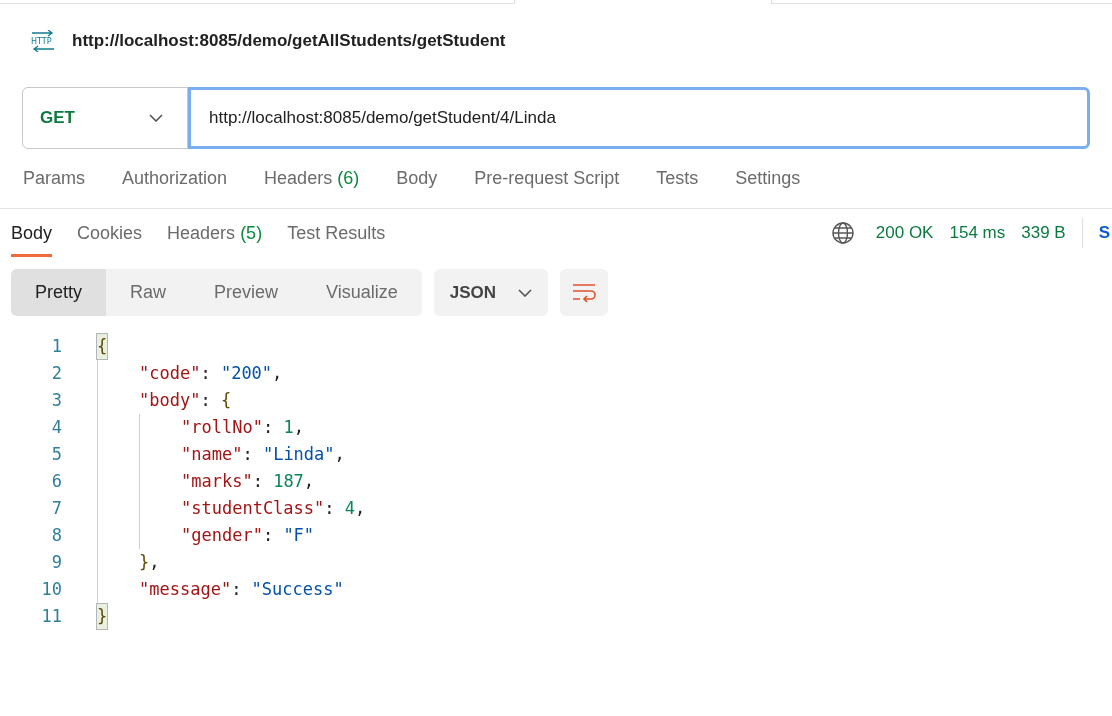  I want to click on json-key: "name", so click(212, 454).